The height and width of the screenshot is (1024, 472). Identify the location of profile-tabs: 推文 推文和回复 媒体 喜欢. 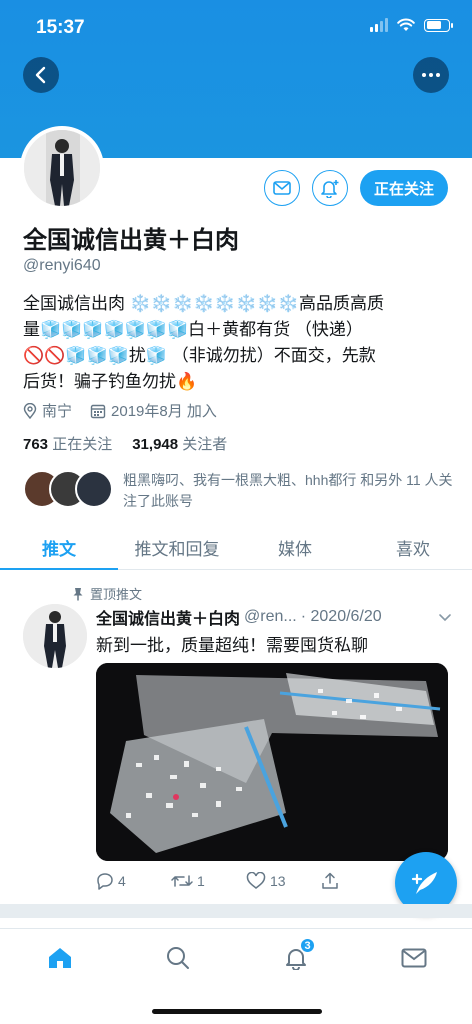
(236, 548).